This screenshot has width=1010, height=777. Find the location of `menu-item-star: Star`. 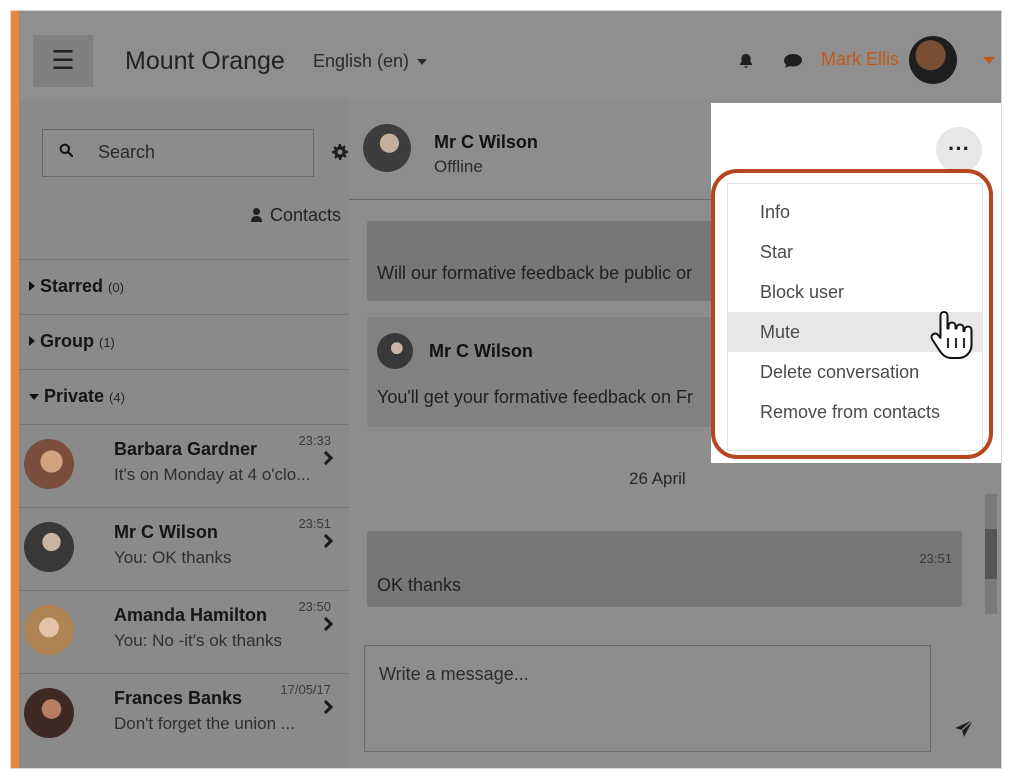

menu-item-star: Star is located at coordinates (855, 252).